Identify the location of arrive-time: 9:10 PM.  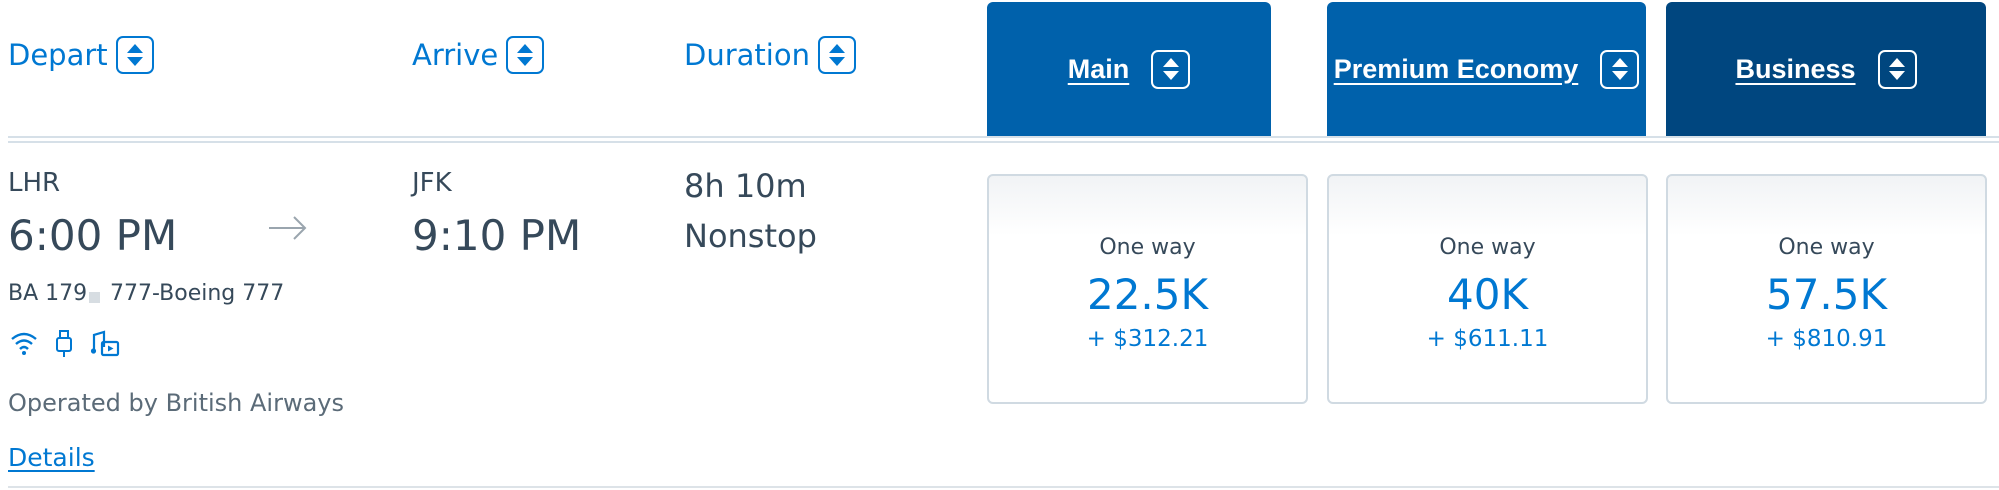
(497, 235).